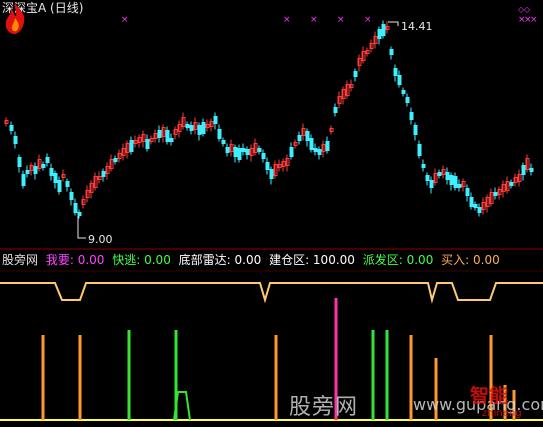  Describe the element at coordinates (393, 23) in the screenshot. I see `high-arrow` at that location.